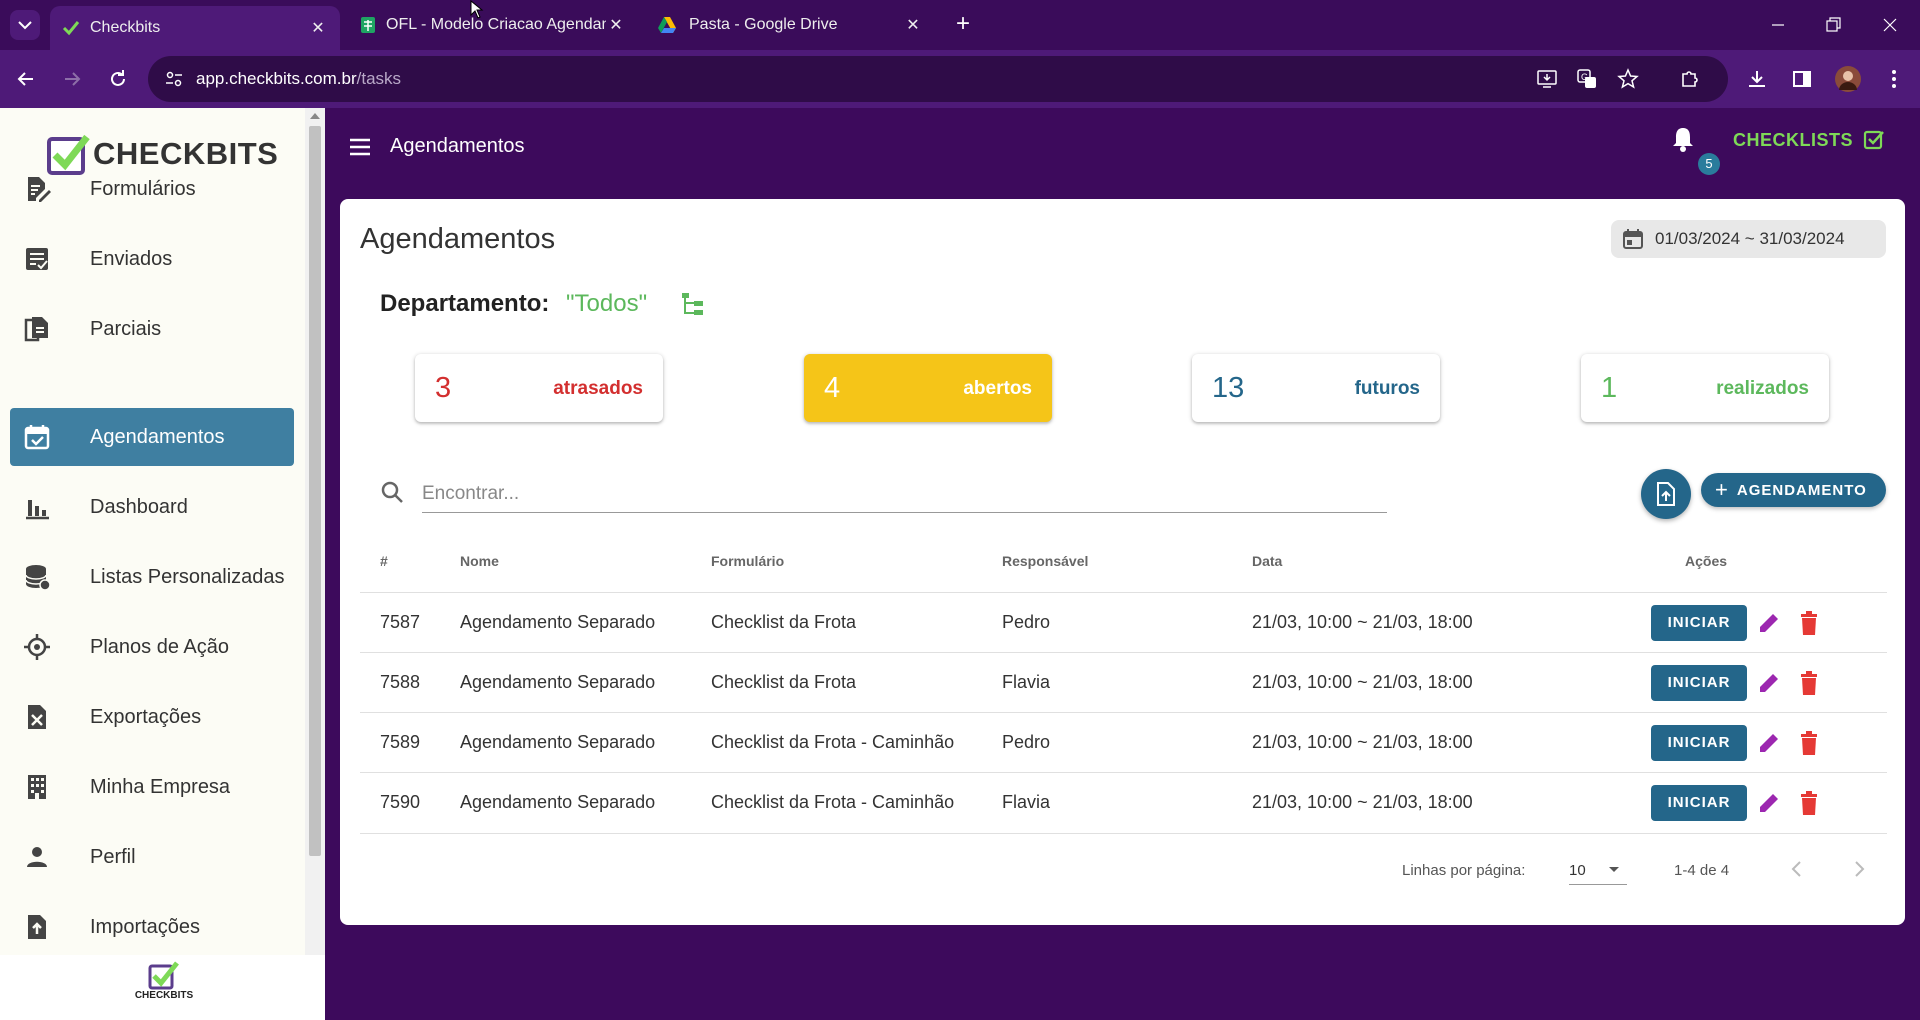 The image size is (1920, 1020). Describe the element at coordinates (315, 491) in the screenshot. I see `sidebar-scroll-thumb` at that location.